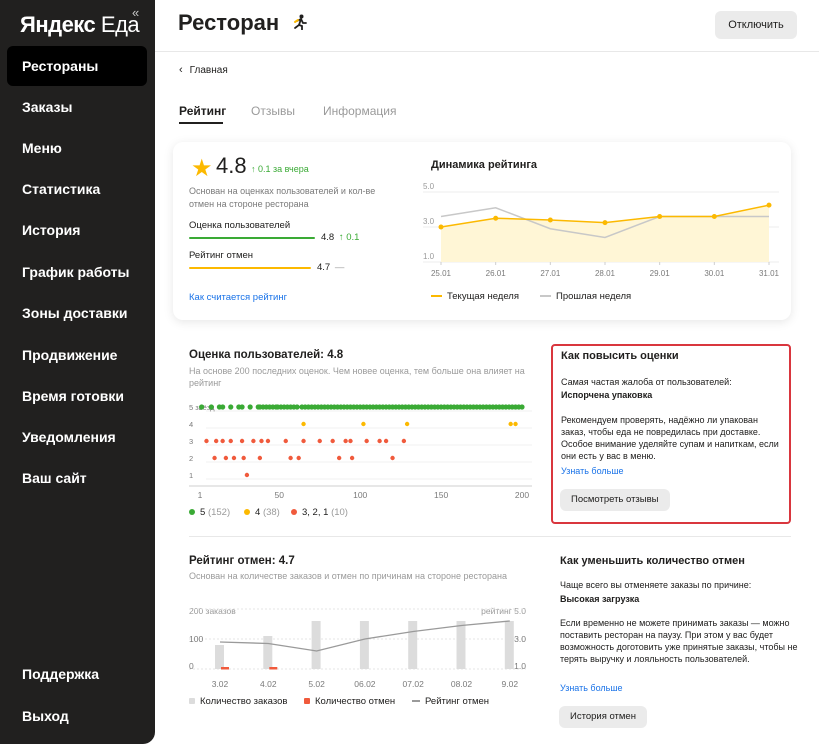 The image size is (819, 744). Describe the element at coordinates (280, 495) in the screenshot. I see `x-tick-label: 50` at that location.